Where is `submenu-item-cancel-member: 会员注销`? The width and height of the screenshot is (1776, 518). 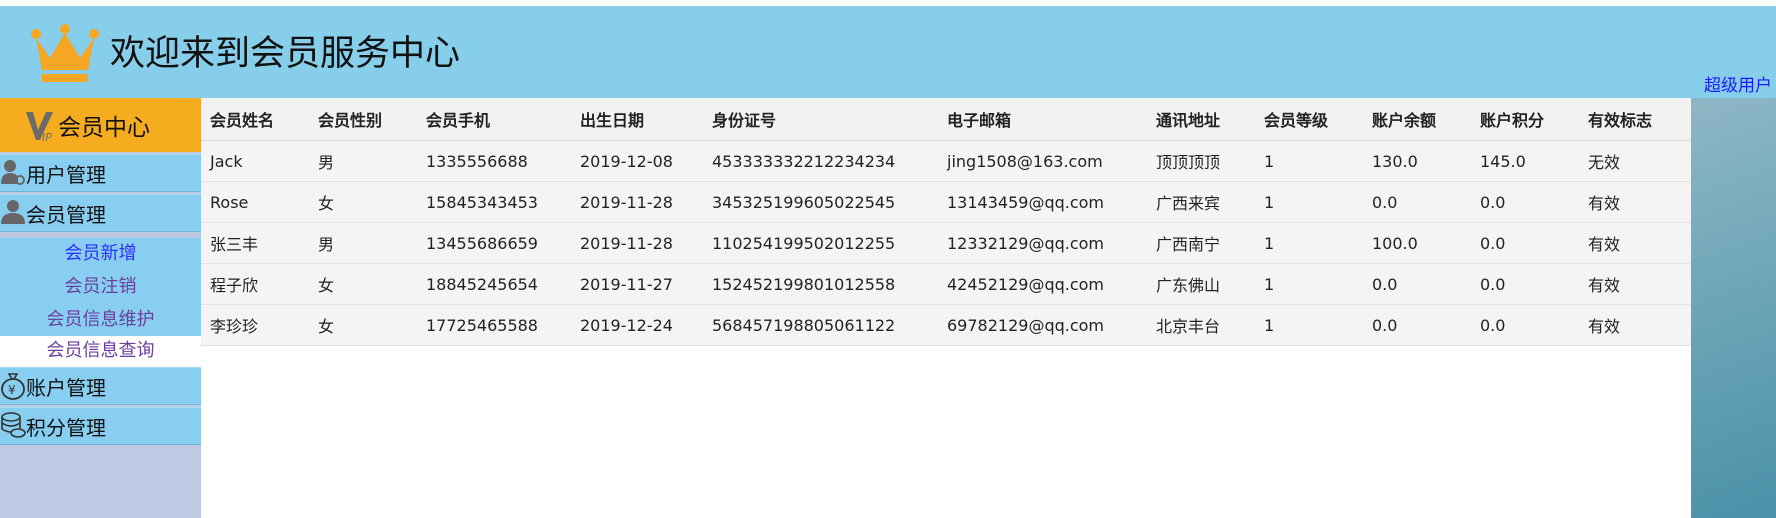 submenu-item-cancel-member: 会员注销 is located at coordinates (100, 287).